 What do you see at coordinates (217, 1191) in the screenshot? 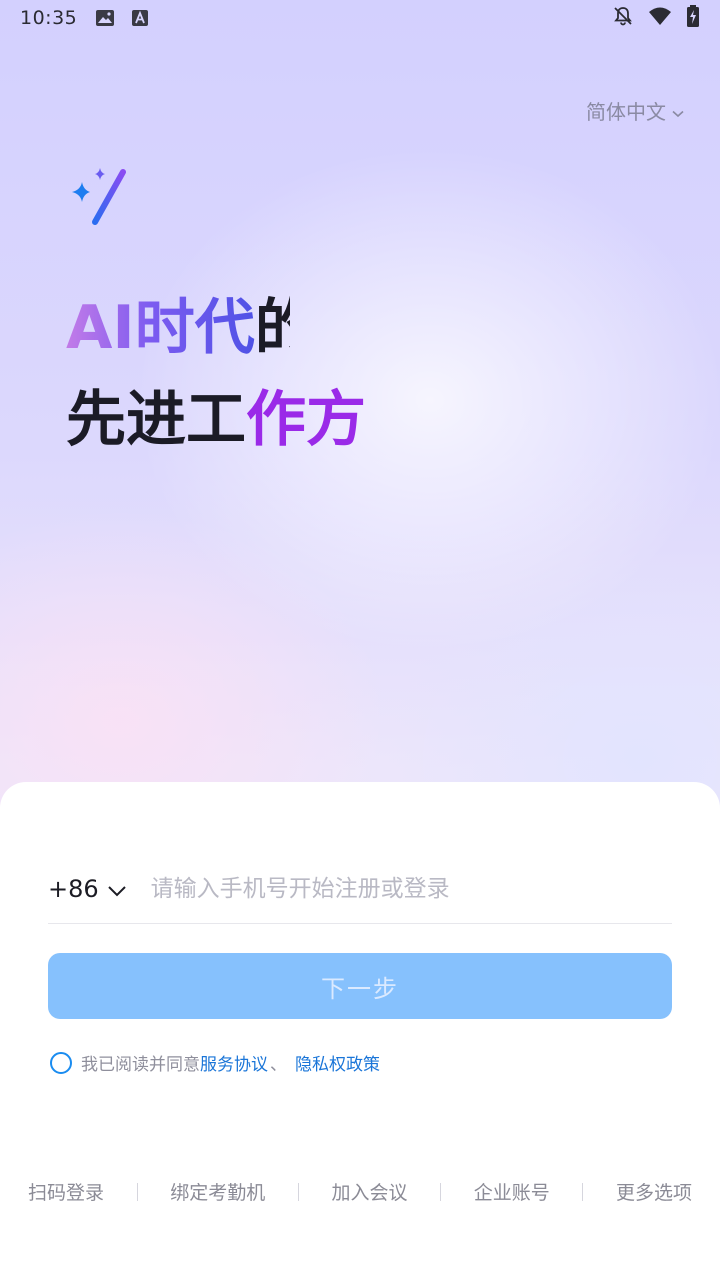
I see `bind-attendance-option: 绑定考勤机` at bounding box center [217, 1191].